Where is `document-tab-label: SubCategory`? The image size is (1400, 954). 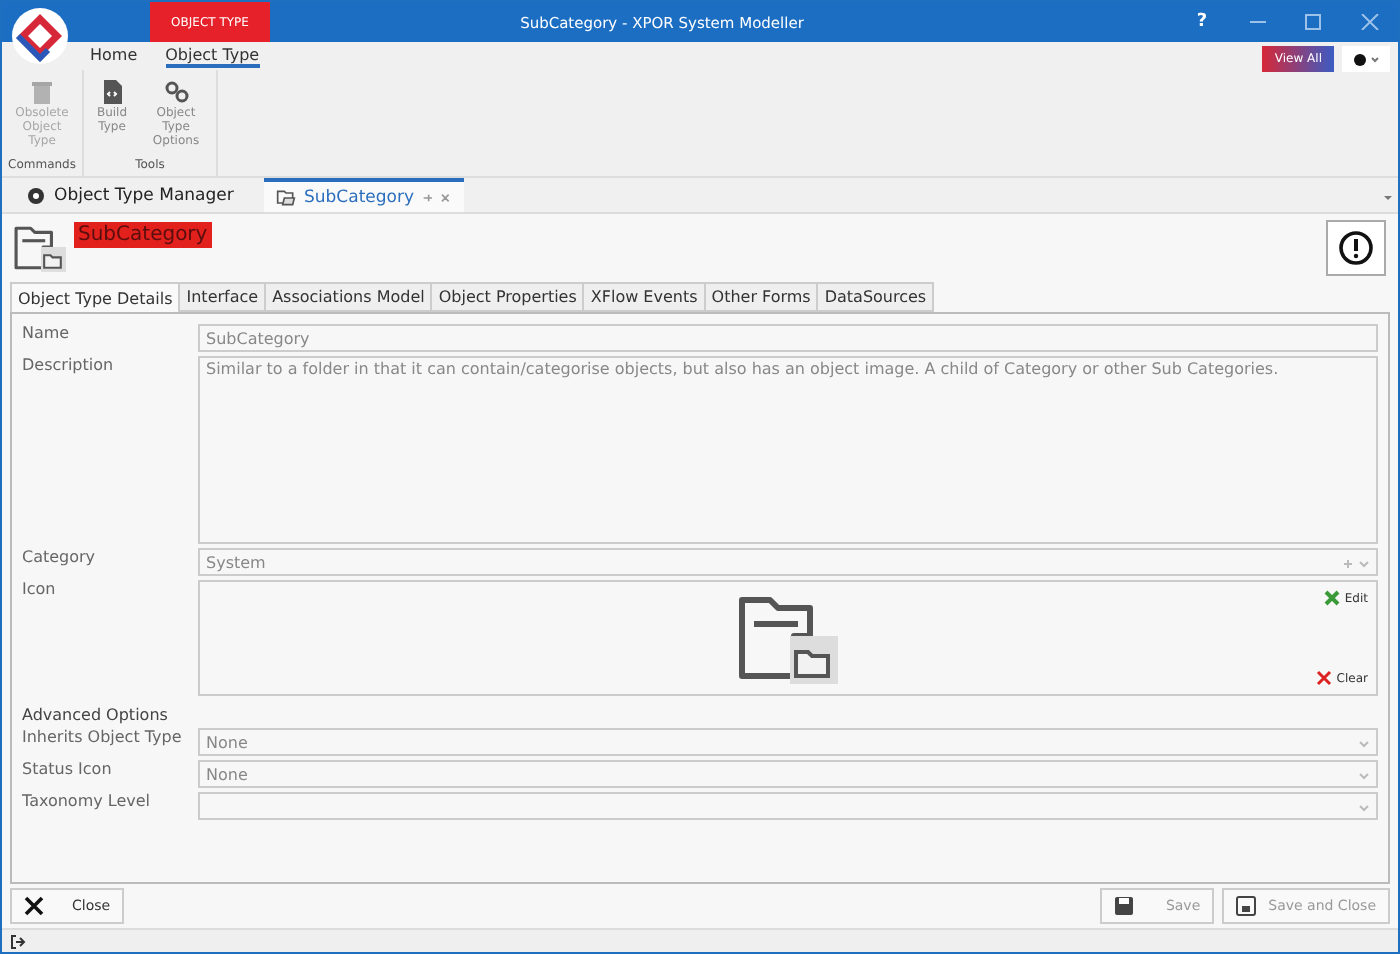 document-tab-label: SubCategory is located at coordinates (359, 197).